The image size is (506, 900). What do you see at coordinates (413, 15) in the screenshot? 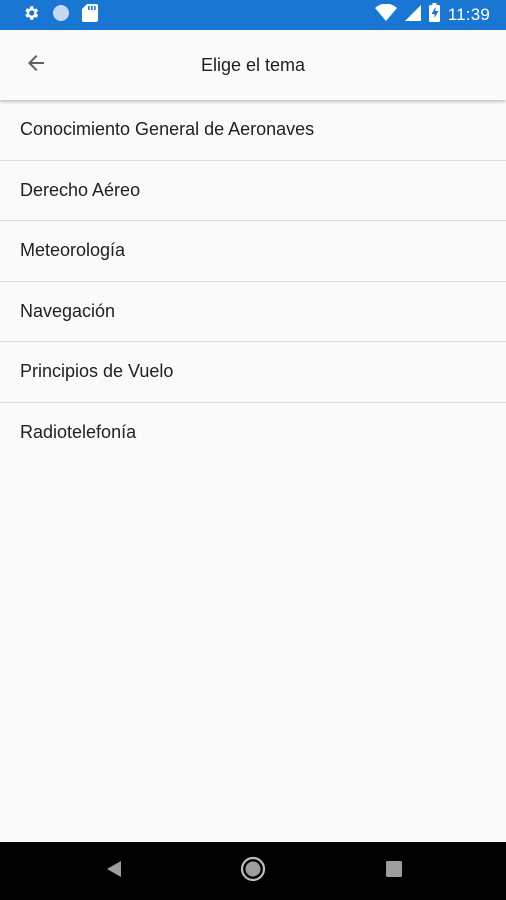
I see `signal-icon` at bounding box center [413, 15].